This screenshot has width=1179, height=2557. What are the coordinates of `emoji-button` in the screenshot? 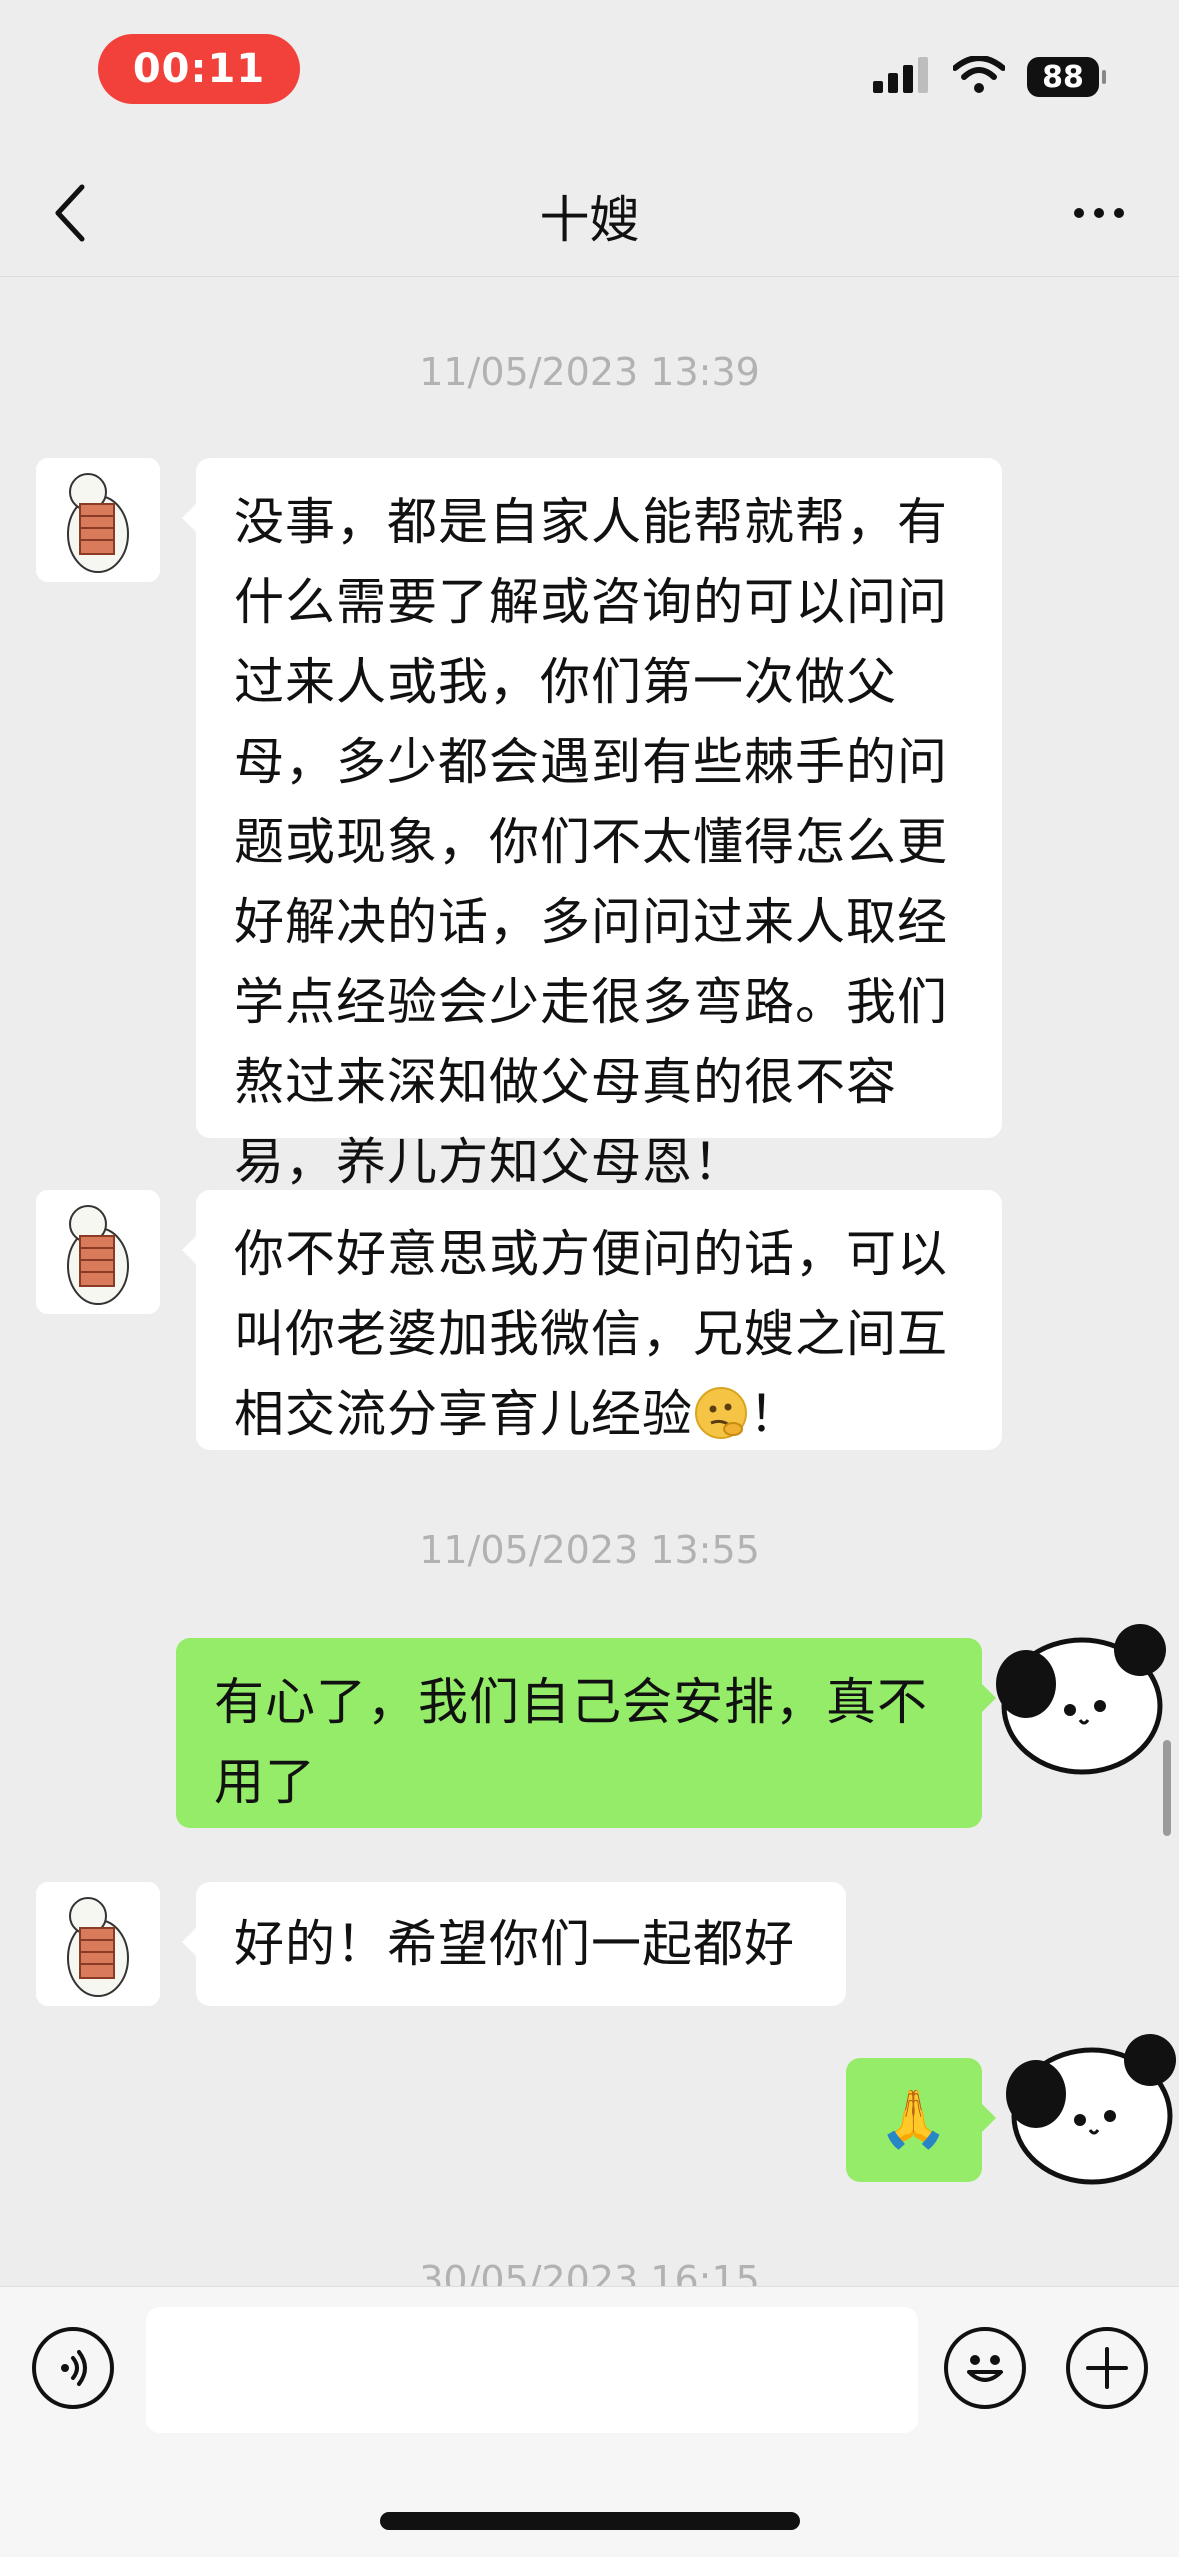 It's located at (985, 2368).